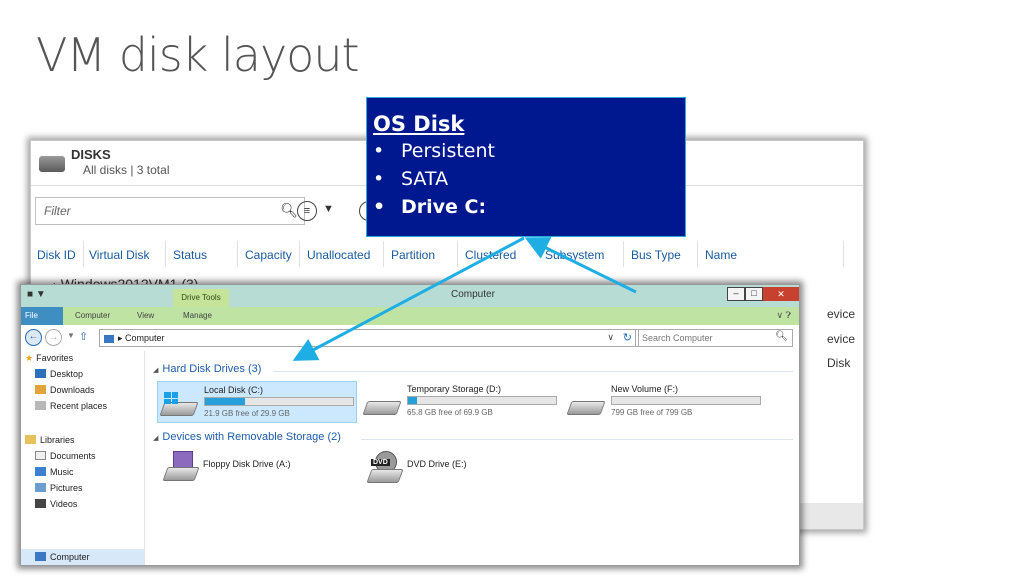 This screenshot has height=576, width=1024. What do you see at coordinates (67, 374) in the screenshot?
I see `nav-label: Desktop` at bounding box center [67, 374].